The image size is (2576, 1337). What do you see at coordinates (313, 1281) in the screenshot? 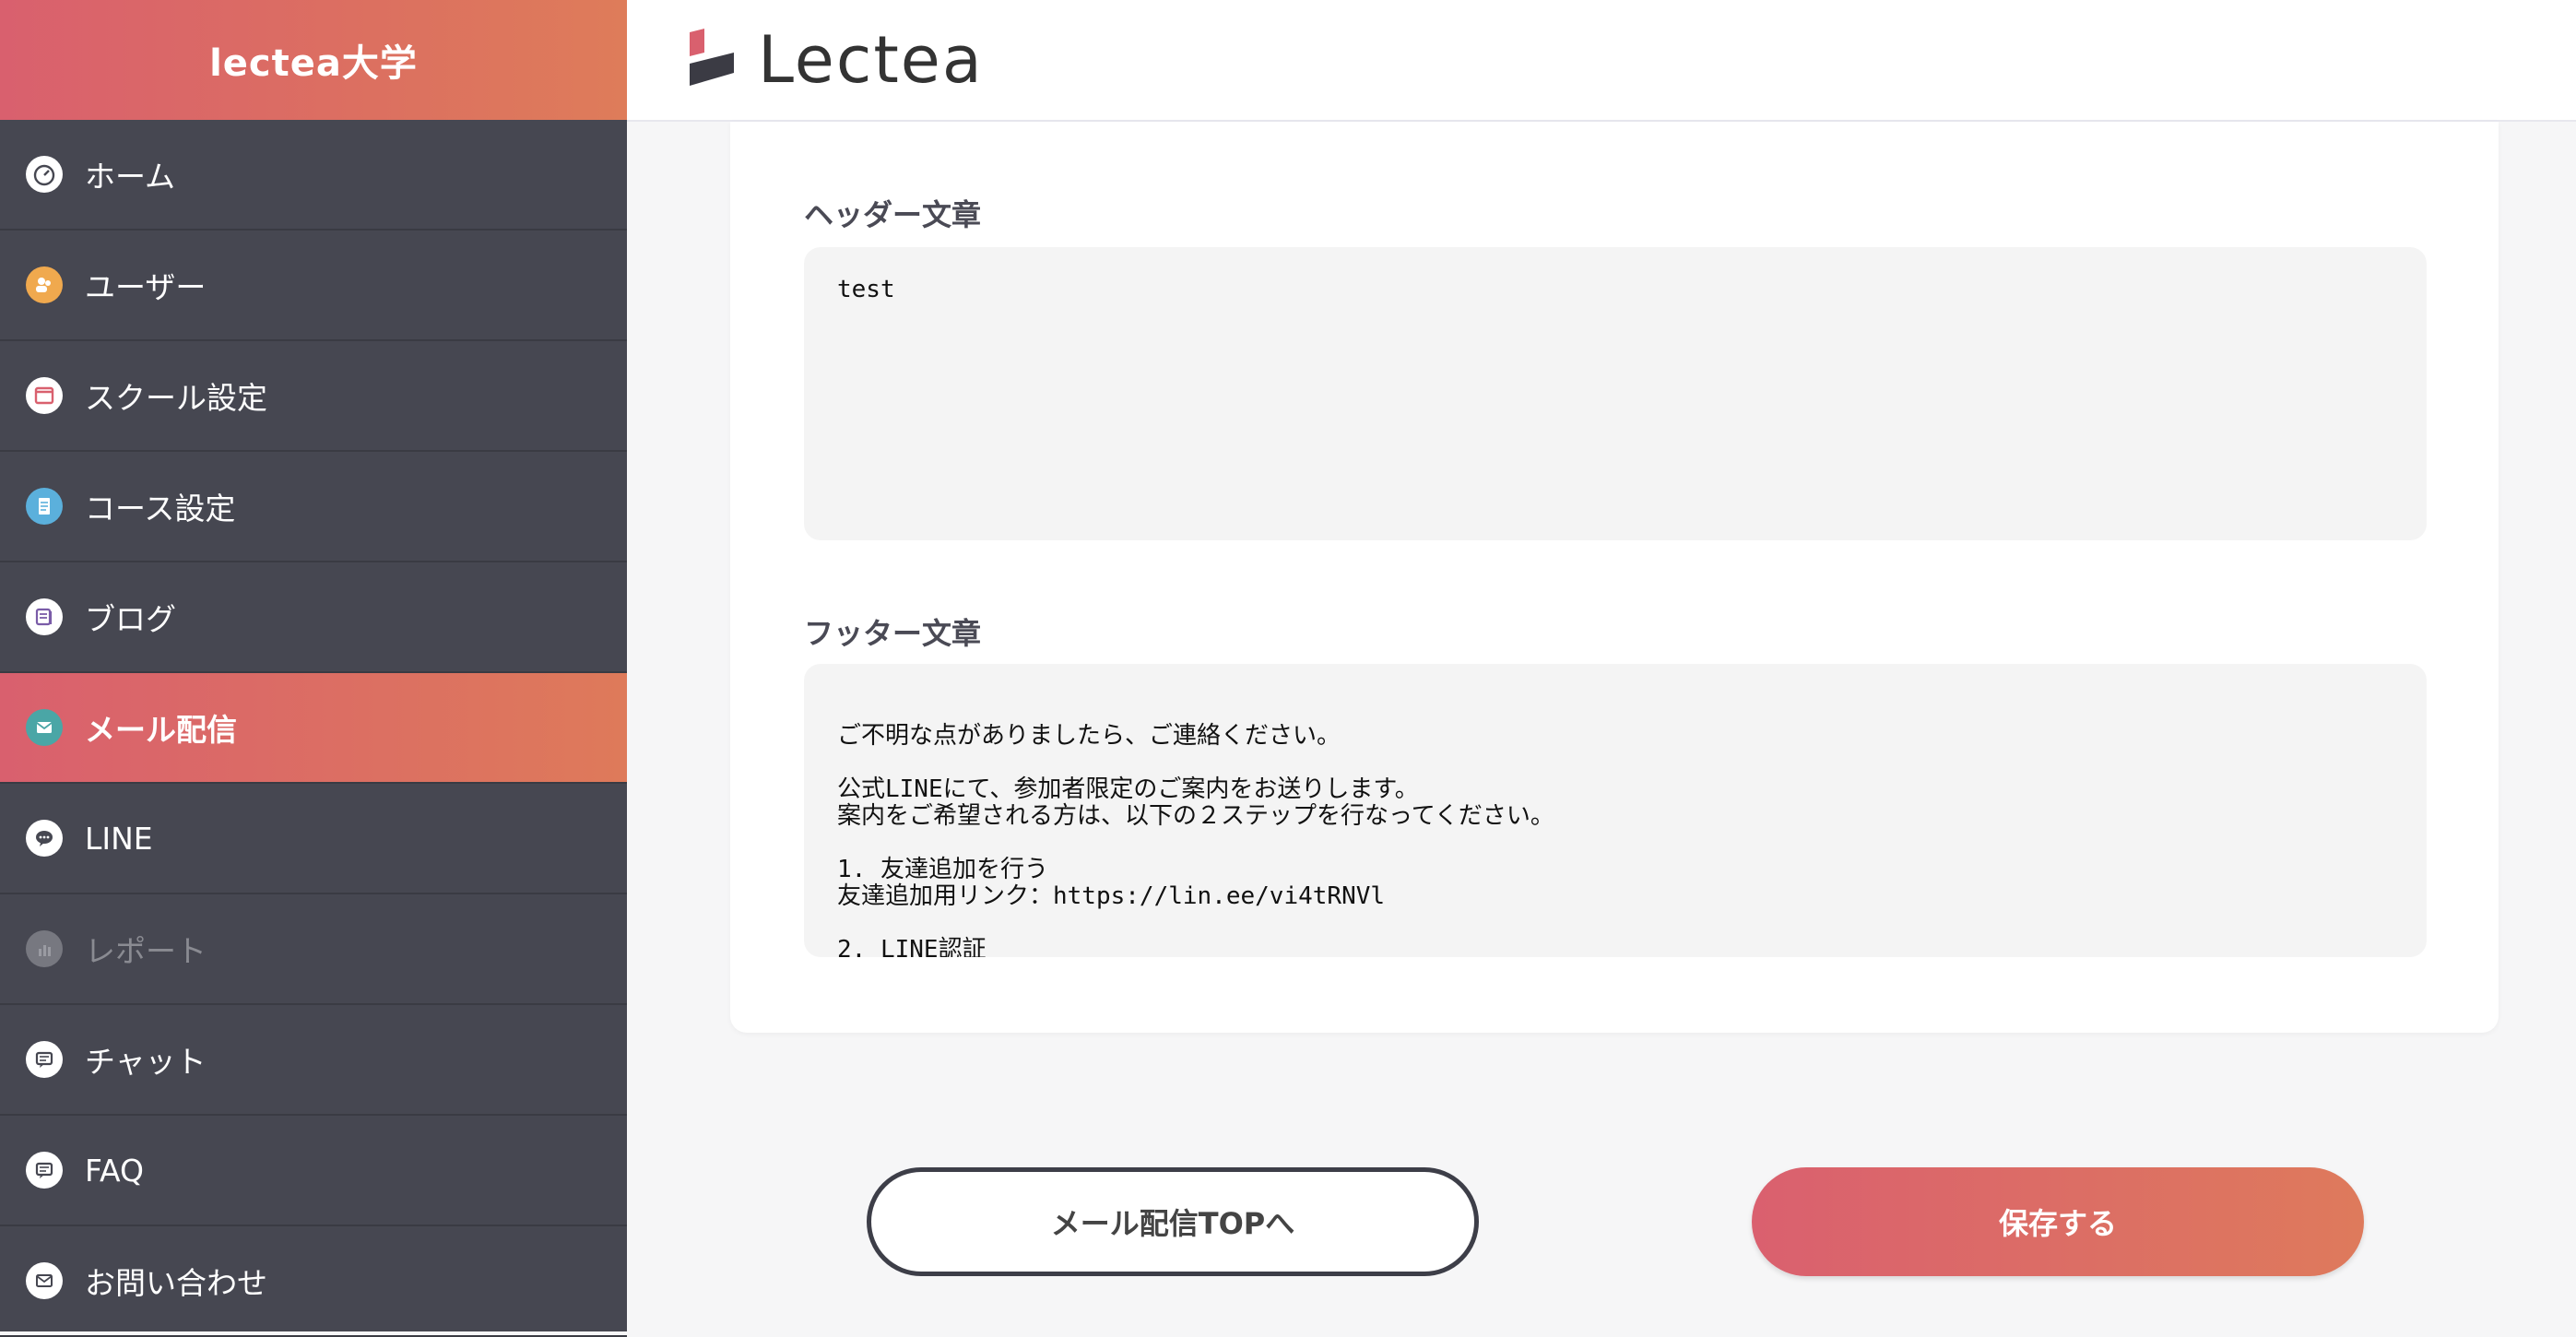
I see `sidebar-item-contact: お問い合わせ` at bounding box center [313, 1281].